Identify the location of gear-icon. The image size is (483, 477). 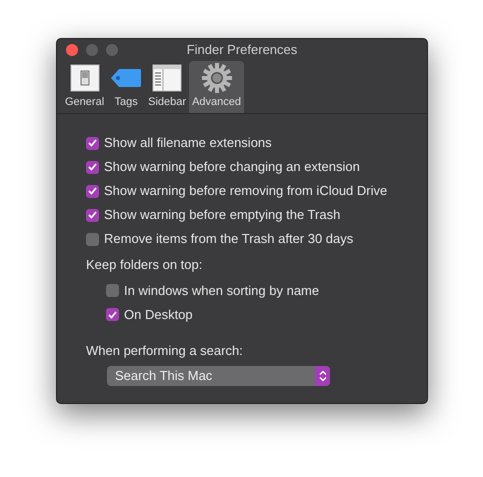
(217, 77).